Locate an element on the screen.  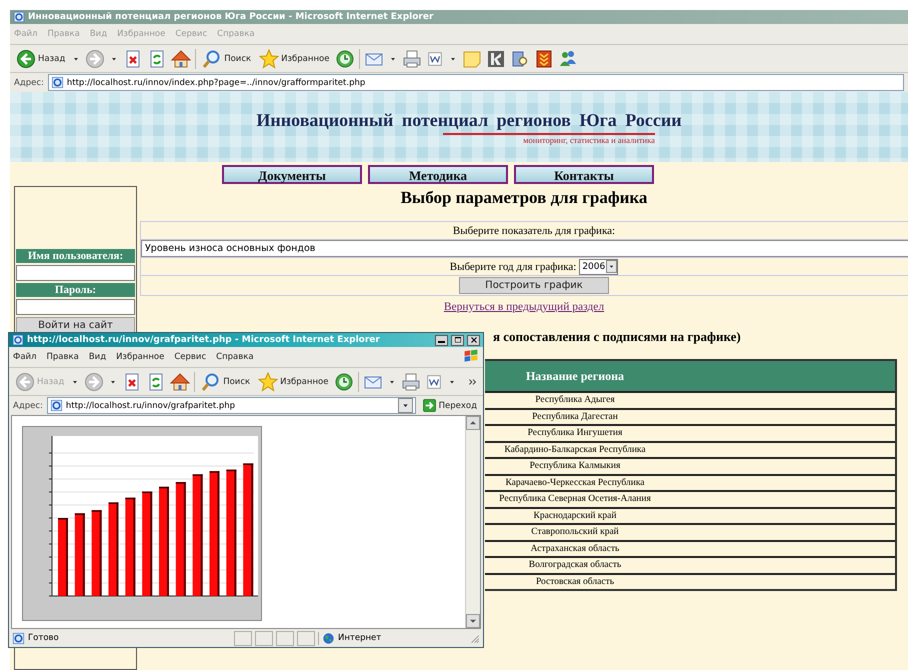
table-cell-text: Республика Адыгея is located at coordinates (575, 400).